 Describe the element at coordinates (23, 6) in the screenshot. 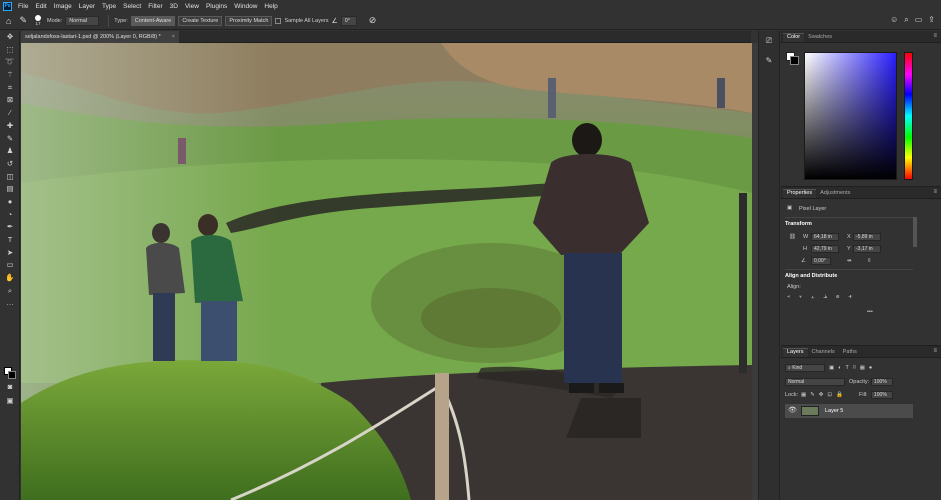

I see `menu-file: File` at that location.